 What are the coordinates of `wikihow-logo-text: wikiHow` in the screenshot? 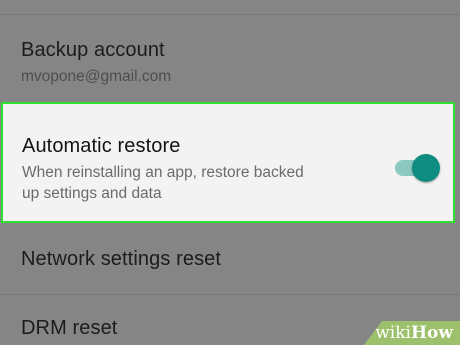 It's located at (414, 333).